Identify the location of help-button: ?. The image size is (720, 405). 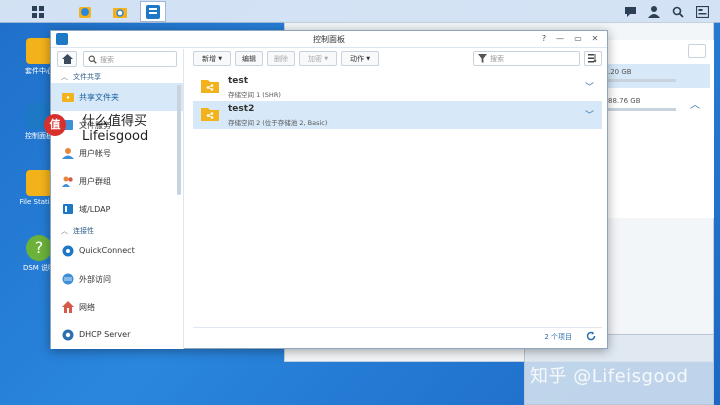
(544, 39).